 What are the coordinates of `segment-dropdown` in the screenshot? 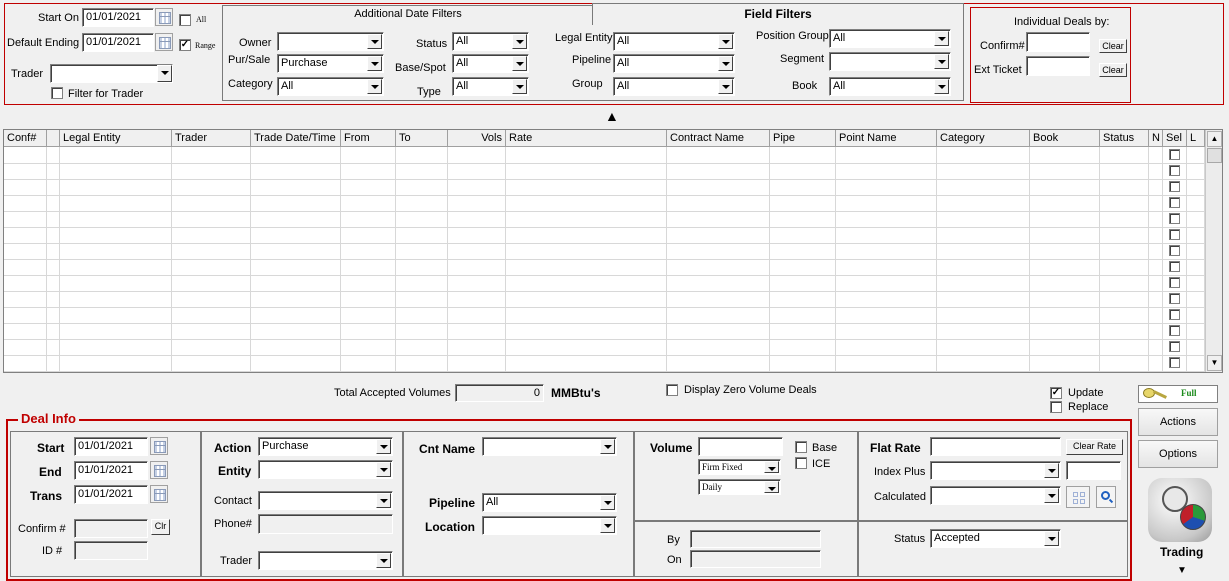 It's located at (890, 61).